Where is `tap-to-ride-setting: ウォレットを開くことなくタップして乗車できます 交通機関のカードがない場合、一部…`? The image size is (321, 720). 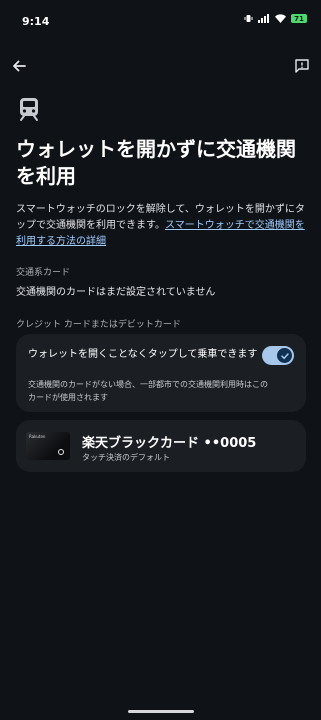
tap-to-ride-setting: ウォレットを開くことなくタップして乗車できます 交通機関のカードがない場合、一部… is located at coordinates (161, 373).